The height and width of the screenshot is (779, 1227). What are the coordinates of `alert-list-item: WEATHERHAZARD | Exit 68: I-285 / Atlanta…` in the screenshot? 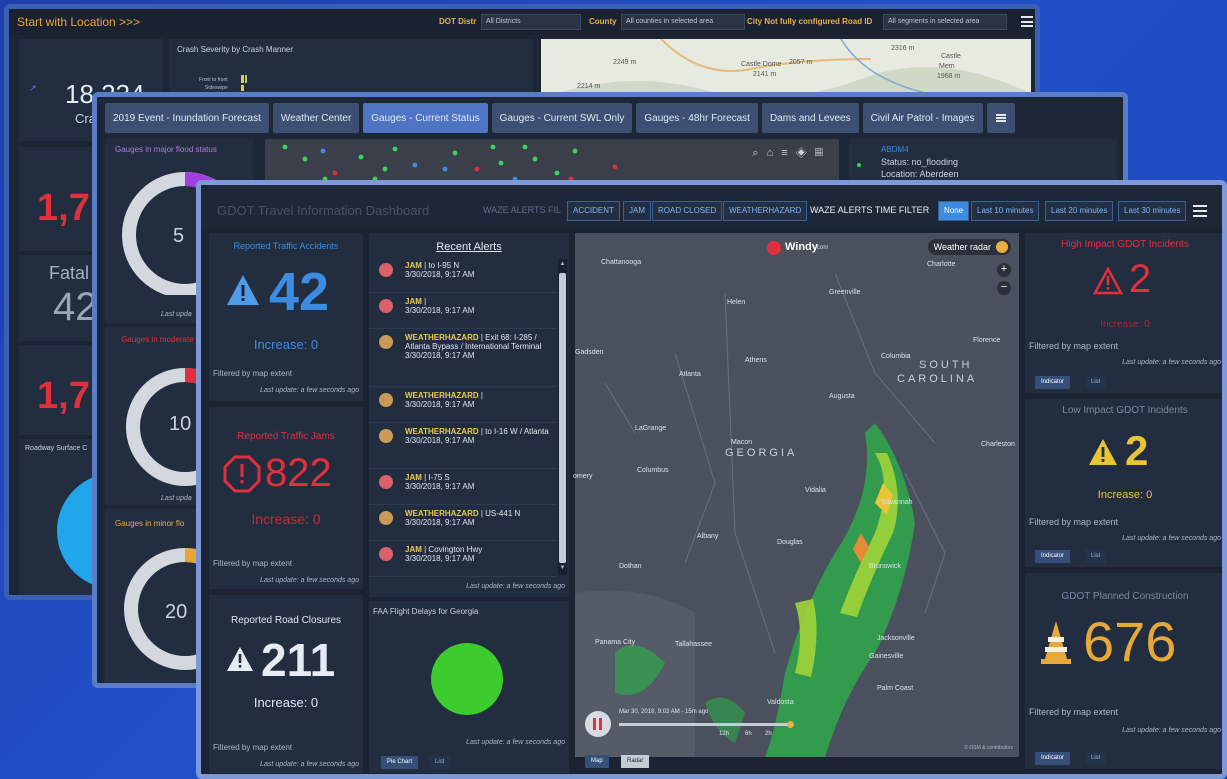 It's located at (463, 358).